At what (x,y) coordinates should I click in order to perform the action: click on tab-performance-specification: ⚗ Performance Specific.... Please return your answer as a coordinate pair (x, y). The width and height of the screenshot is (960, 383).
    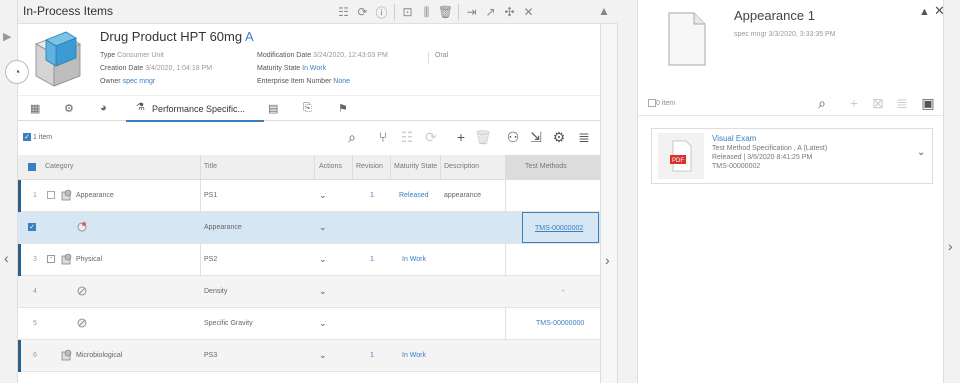
    Looking at the image, I should click on (195, 109).